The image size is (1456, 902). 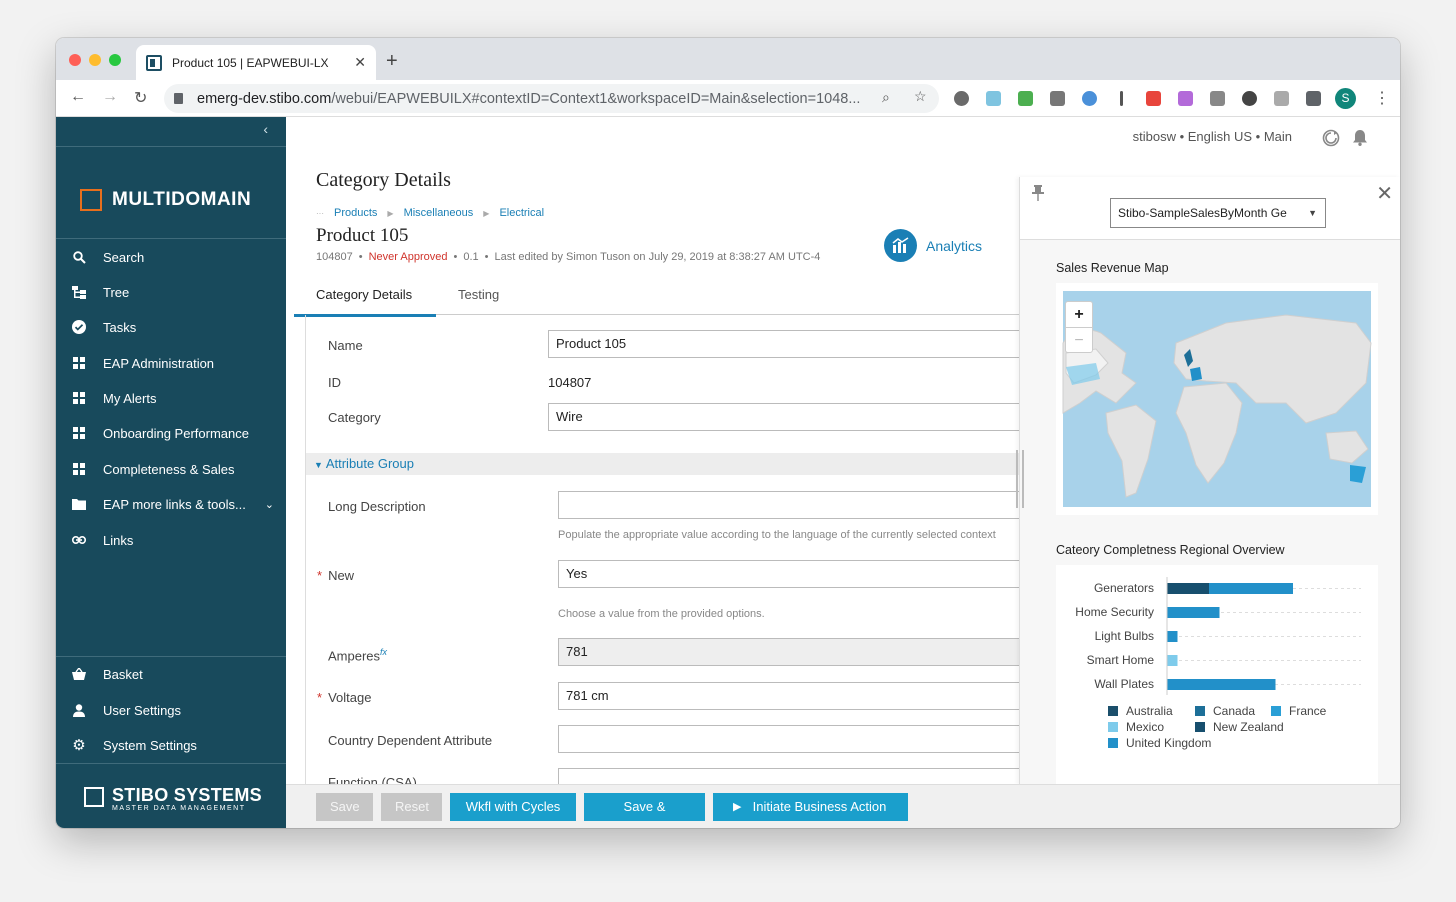 What do you see at coordinates (265, 129) in the screenshot?
I see `collapse-sidebar-icon: ‹` at bounding box center [265, 129].